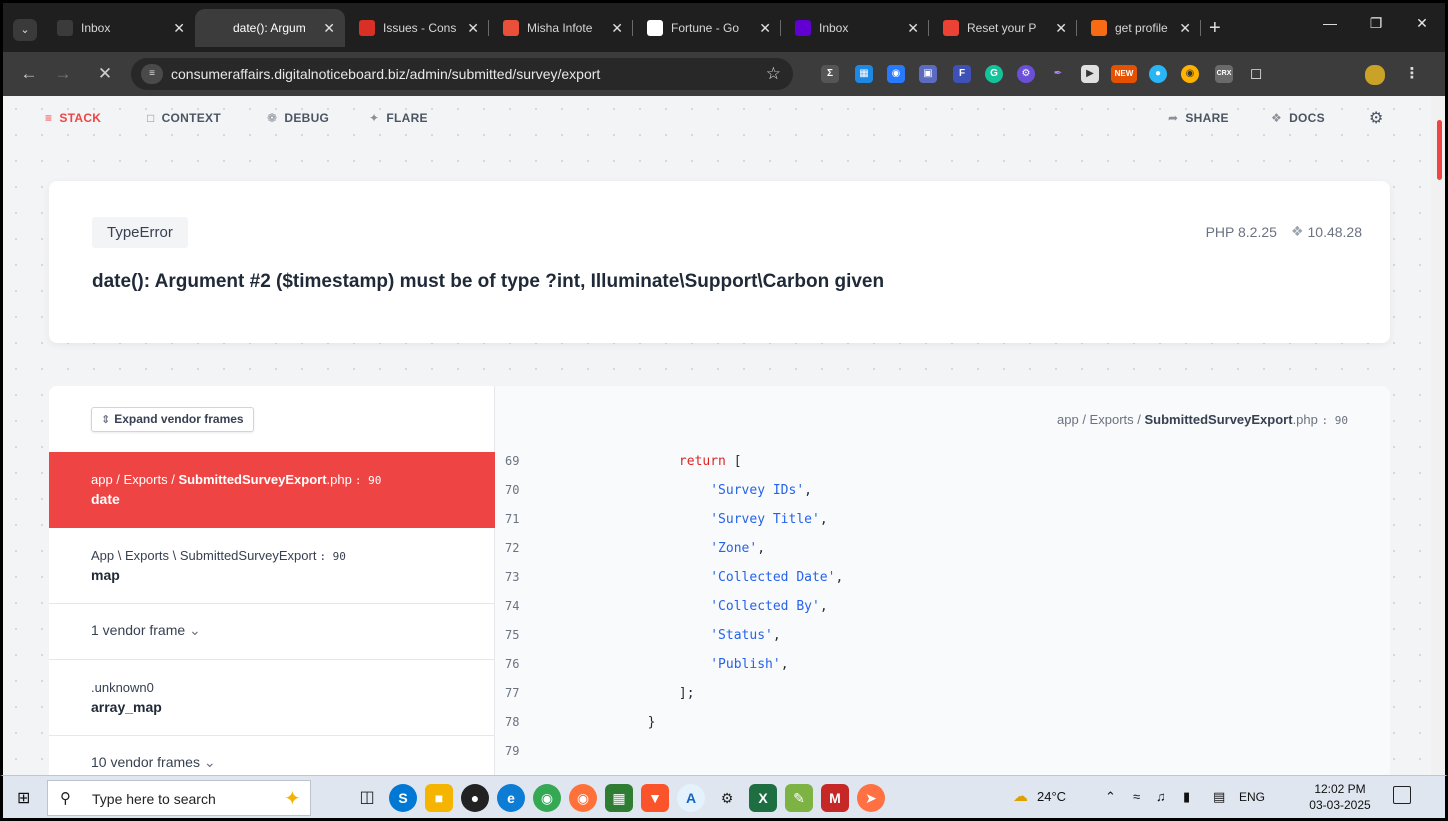 The width and height of the screenshot is (1448, 821). I want to click on vendor-frames-toggle: 1 vendor frame ⌄, so click(272, 632).